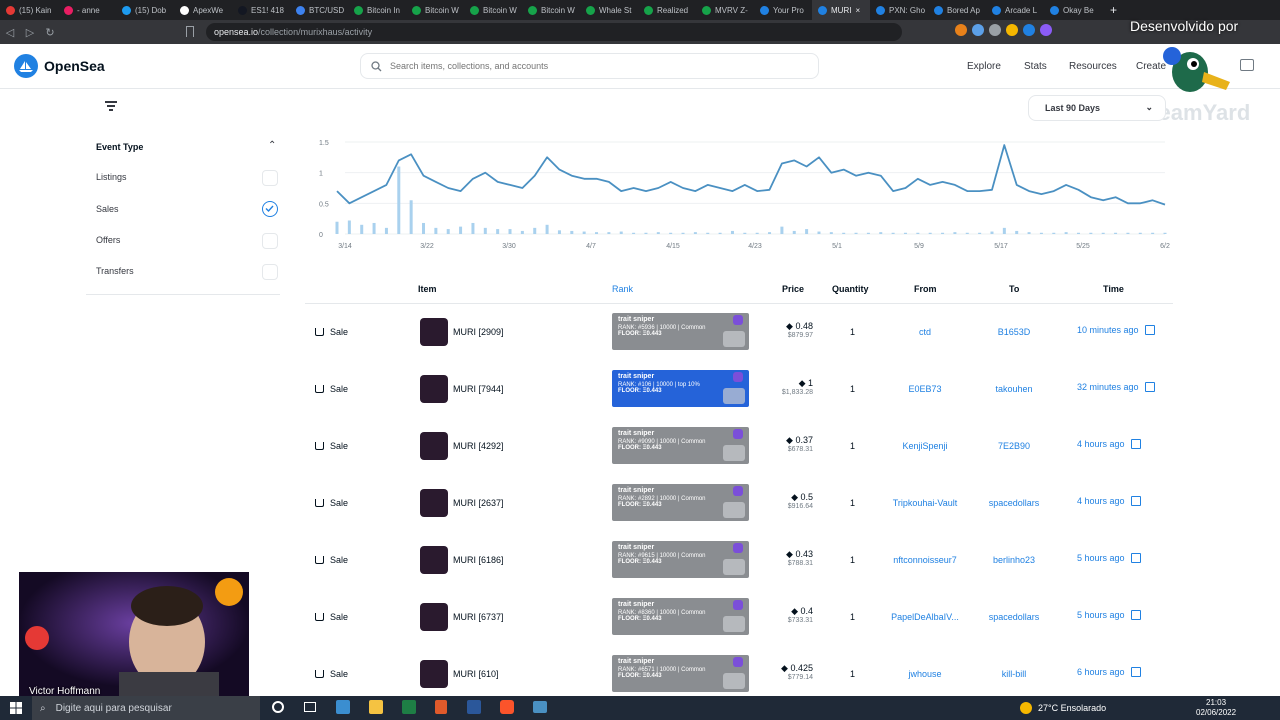 This screenshot has height=720, width=1280. I want to click on browser-tab: Your Pro, so click(783, 10).